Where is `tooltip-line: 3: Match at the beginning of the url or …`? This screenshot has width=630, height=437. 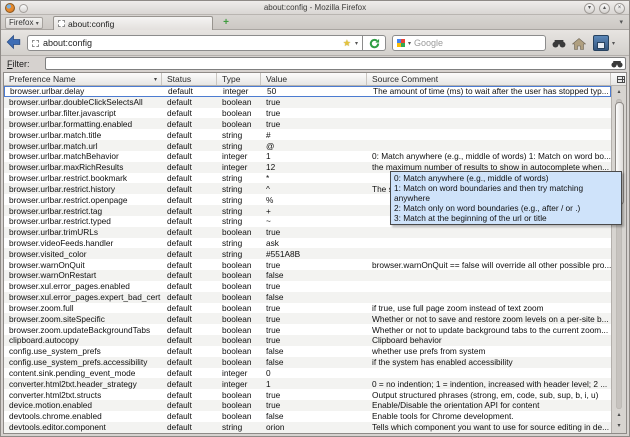
tooltip-line: 3: Match at the beginning of the url or … is located at coordinates (470, 218).